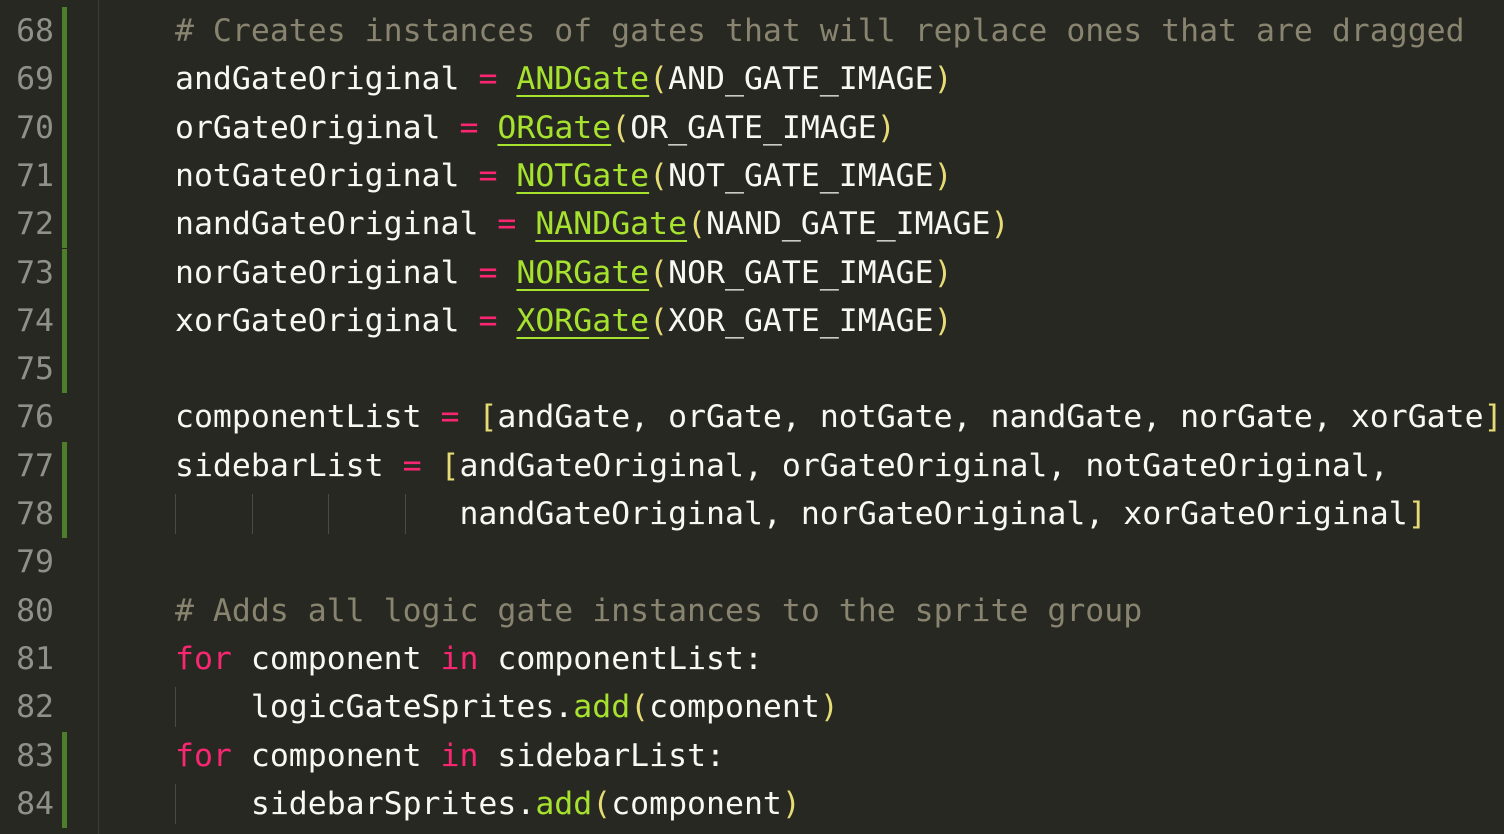 The width and height of the screenshot is (1504, 834). I want to click on code-line: 82 logicGateSprites.add(component), so click(752, 707).